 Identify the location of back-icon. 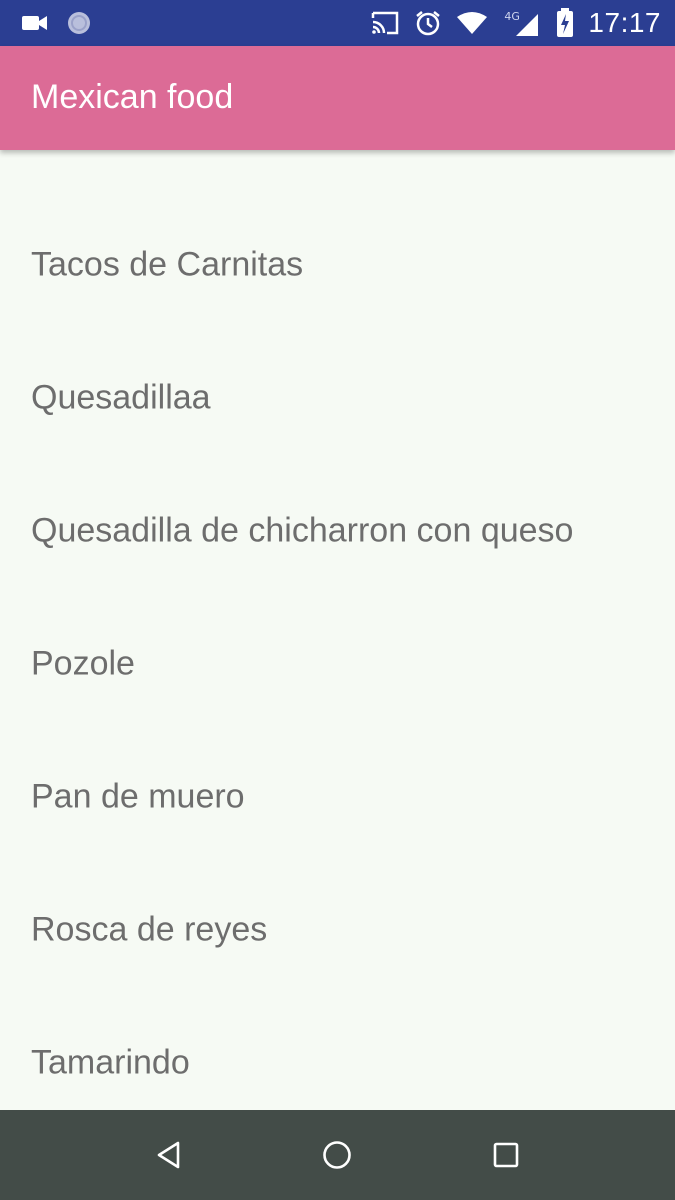
(168, 1155).